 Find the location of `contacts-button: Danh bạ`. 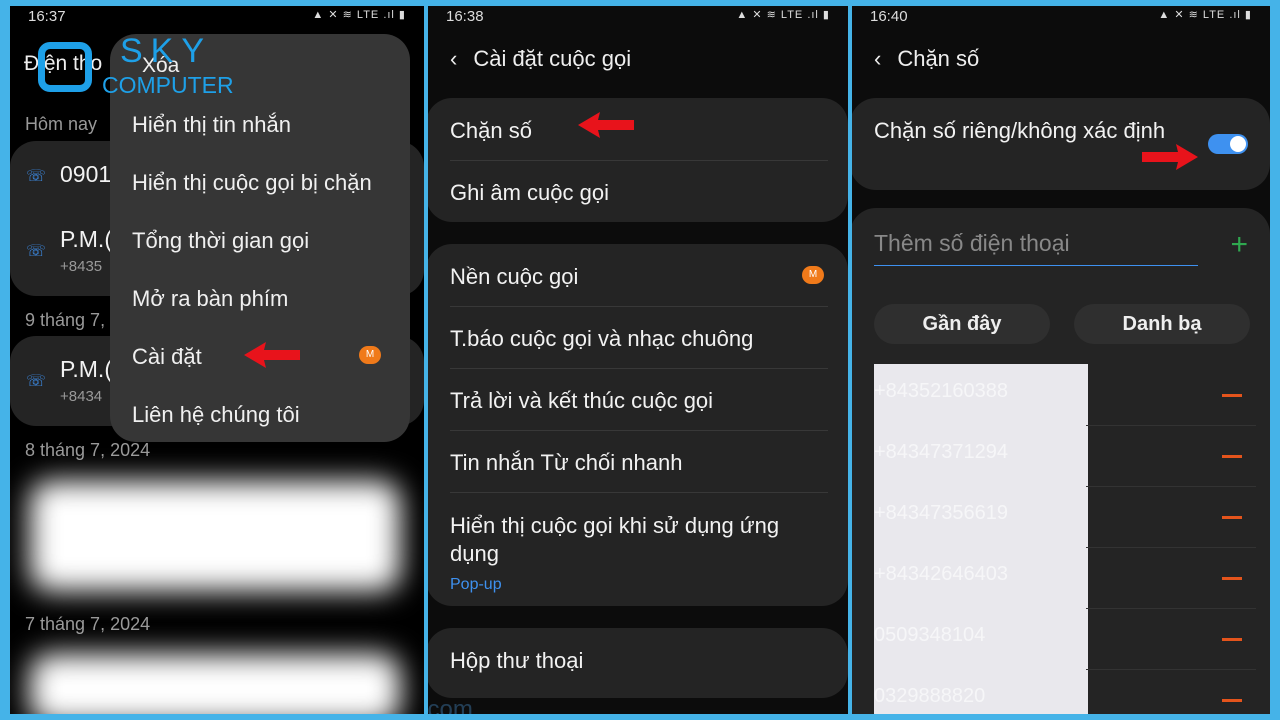

contacts-button: Danh bạ is located at coordinates (1162, 324).